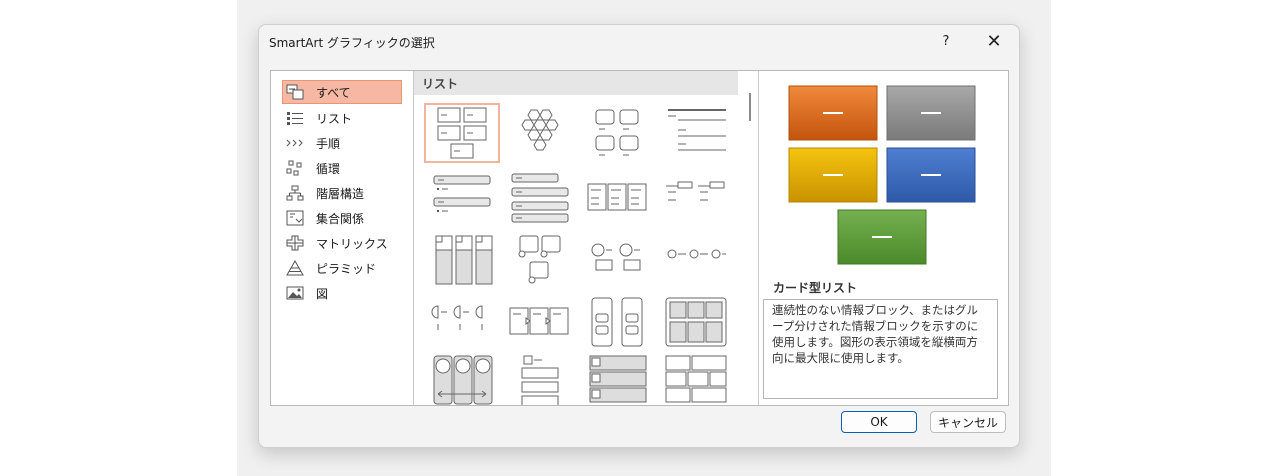 The image size is (1280, 476). Describe the element at coordinates (342, 168) in the screenshot. I see `category-cycle: 循環` at that location.